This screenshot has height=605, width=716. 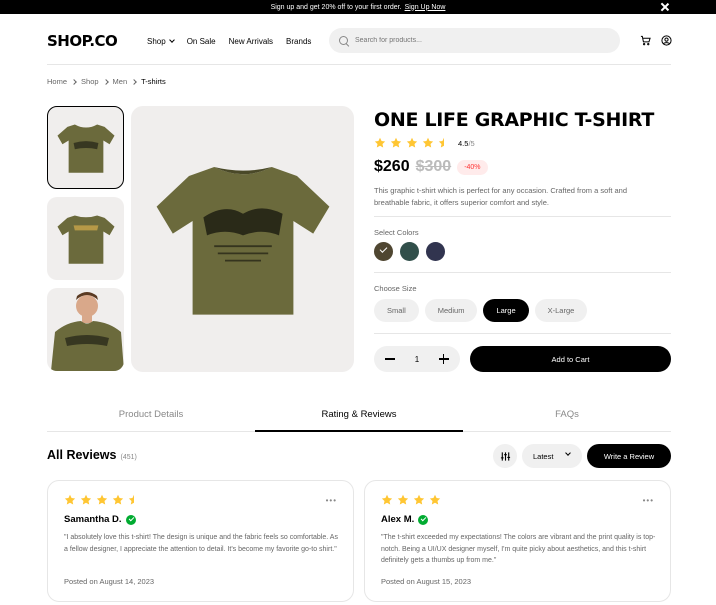 What do you see at coordinates (567, 416) in the screenshot?
I see `tab-faqs: FAQs` at bounding box center [567, 416].